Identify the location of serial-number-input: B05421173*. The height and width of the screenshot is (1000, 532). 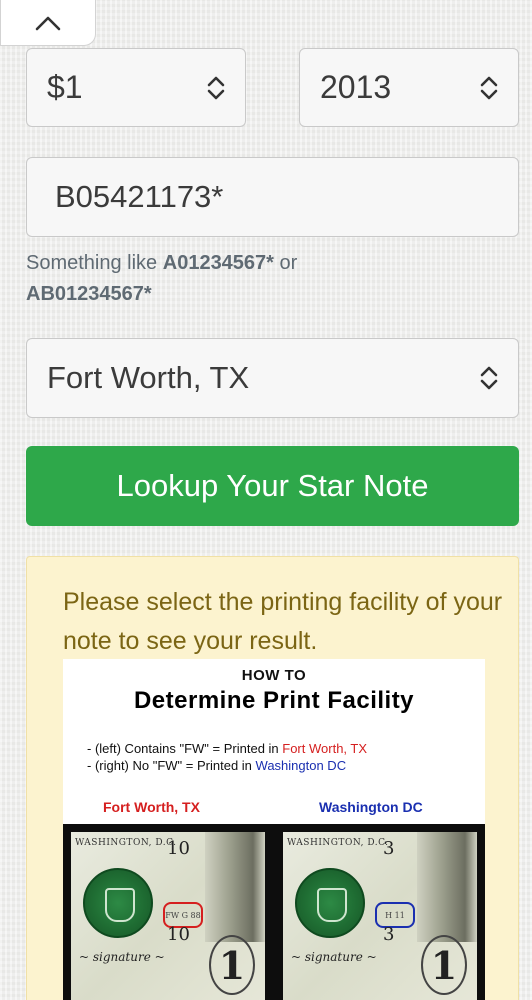
(272, 197).